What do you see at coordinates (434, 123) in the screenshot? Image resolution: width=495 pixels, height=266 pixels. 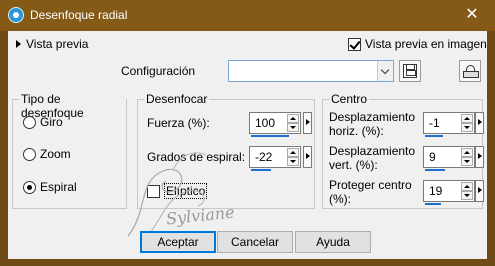 I see `h-offset-value: -1` at bounding box center [434, 123].